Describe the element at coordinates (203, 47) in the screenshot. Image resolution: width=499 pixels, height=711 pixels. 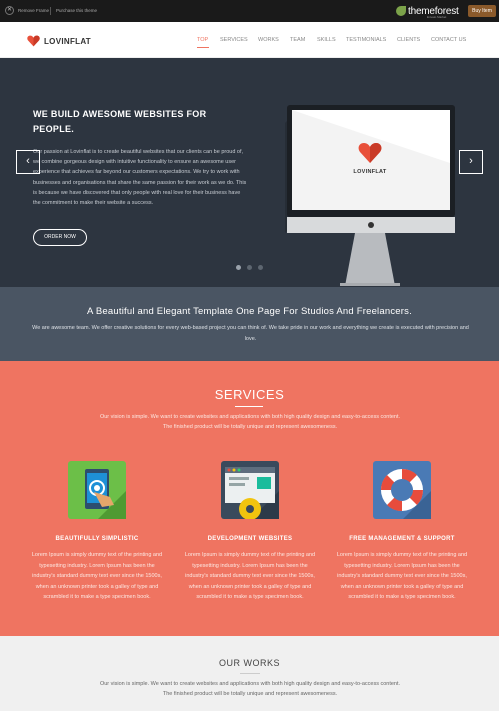
I see `active-nav-underline` at that location.